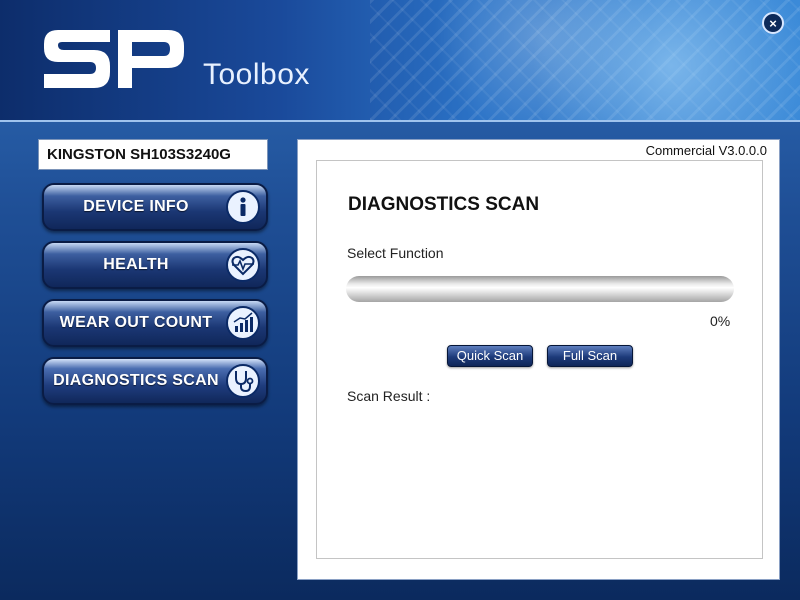 This screenshot has height=600, width=800. Describe the element at coordinates (540, 289) in the screenshot. I see `scan-progress-bar` at that location.